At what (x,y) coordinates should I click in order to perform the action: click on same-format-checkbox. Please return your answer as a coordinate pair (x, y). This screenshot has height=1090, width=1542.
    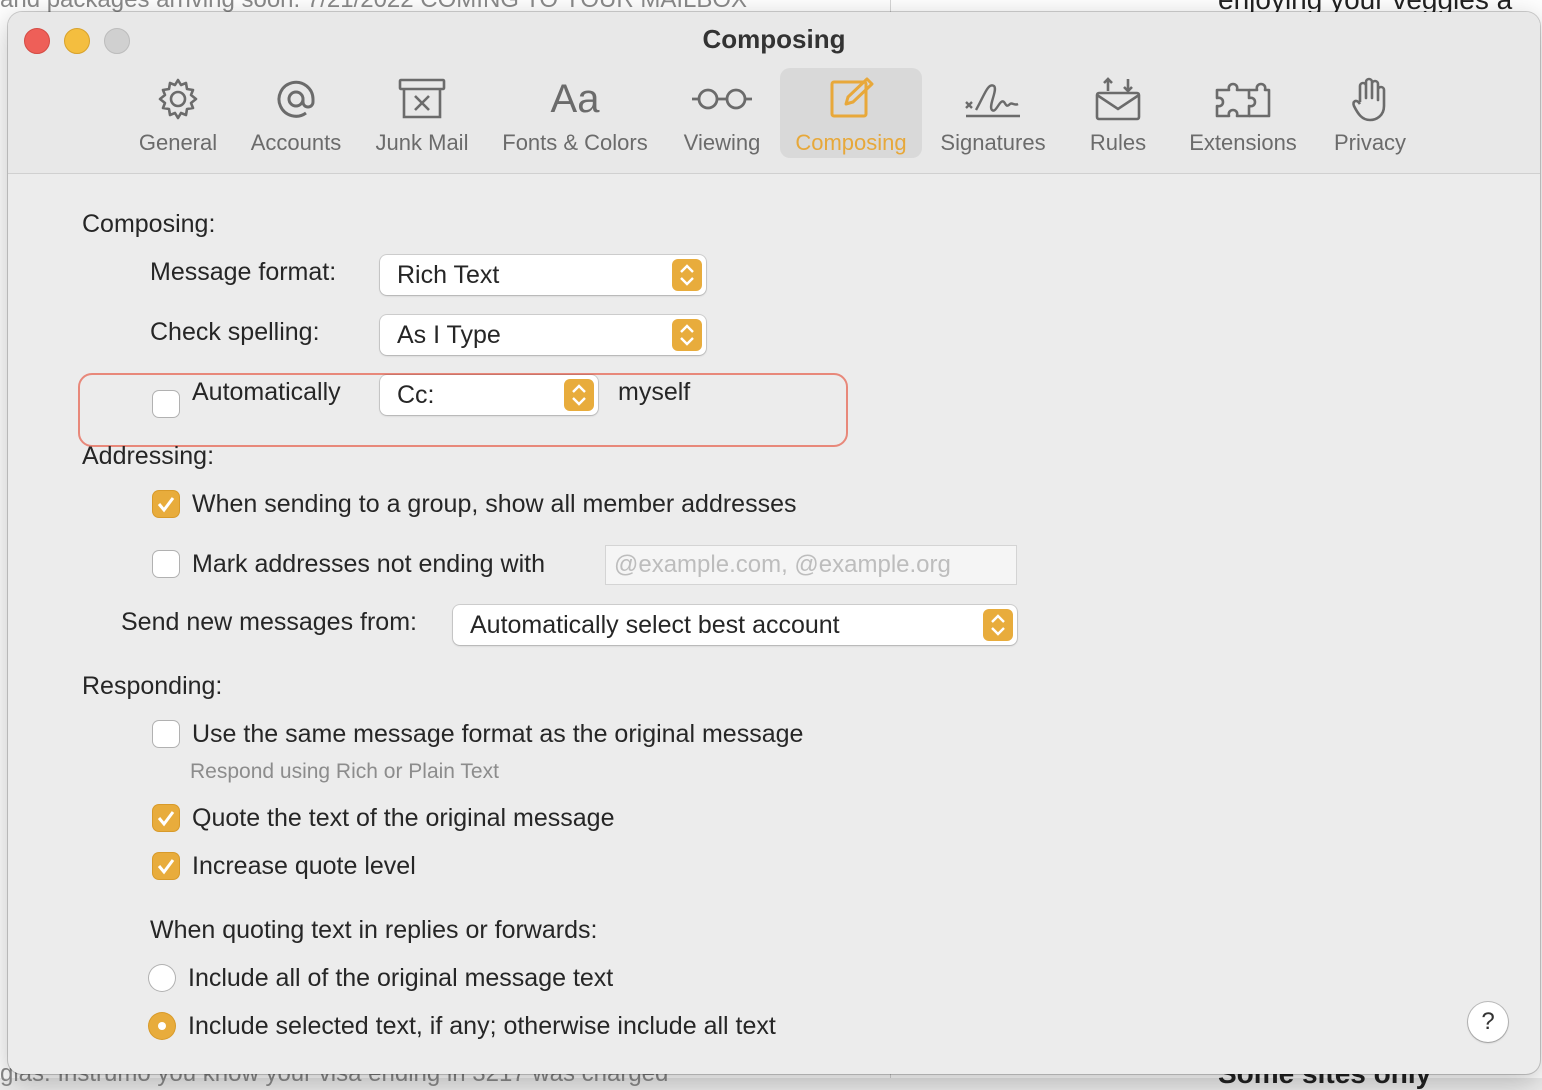
    Looking at the image, I should click on (166, 734).